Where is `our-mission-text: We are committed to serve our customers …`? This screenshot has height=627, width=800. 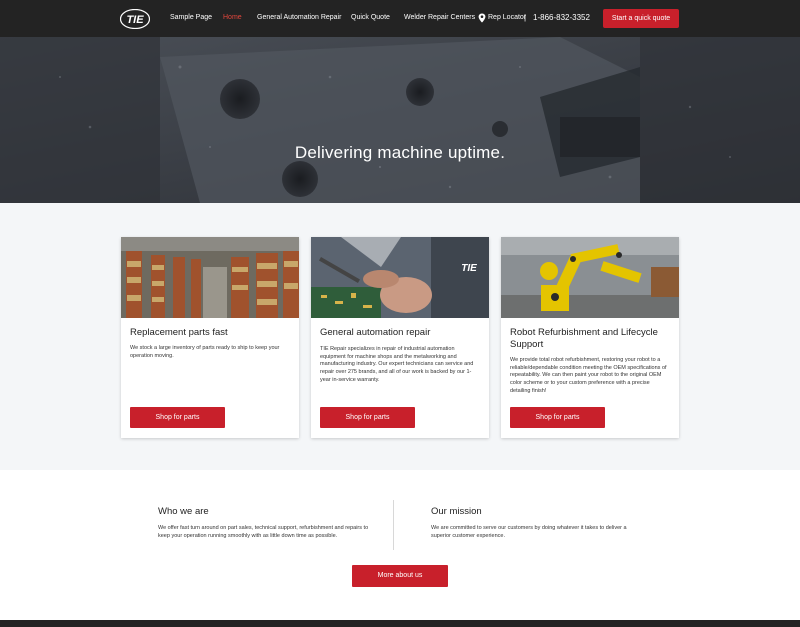
our-mission-text: We are committed to serve our customers … is located at coordinates (529, 532).